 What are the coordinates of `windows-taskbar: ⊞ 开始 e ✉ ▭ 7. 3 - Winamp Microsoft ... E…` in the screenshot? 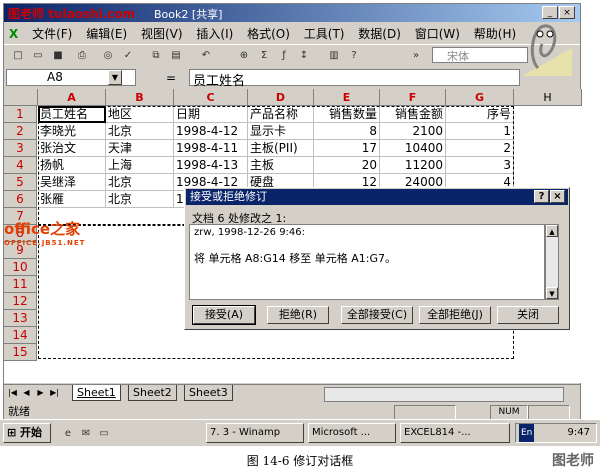 It's located at (300, 432).